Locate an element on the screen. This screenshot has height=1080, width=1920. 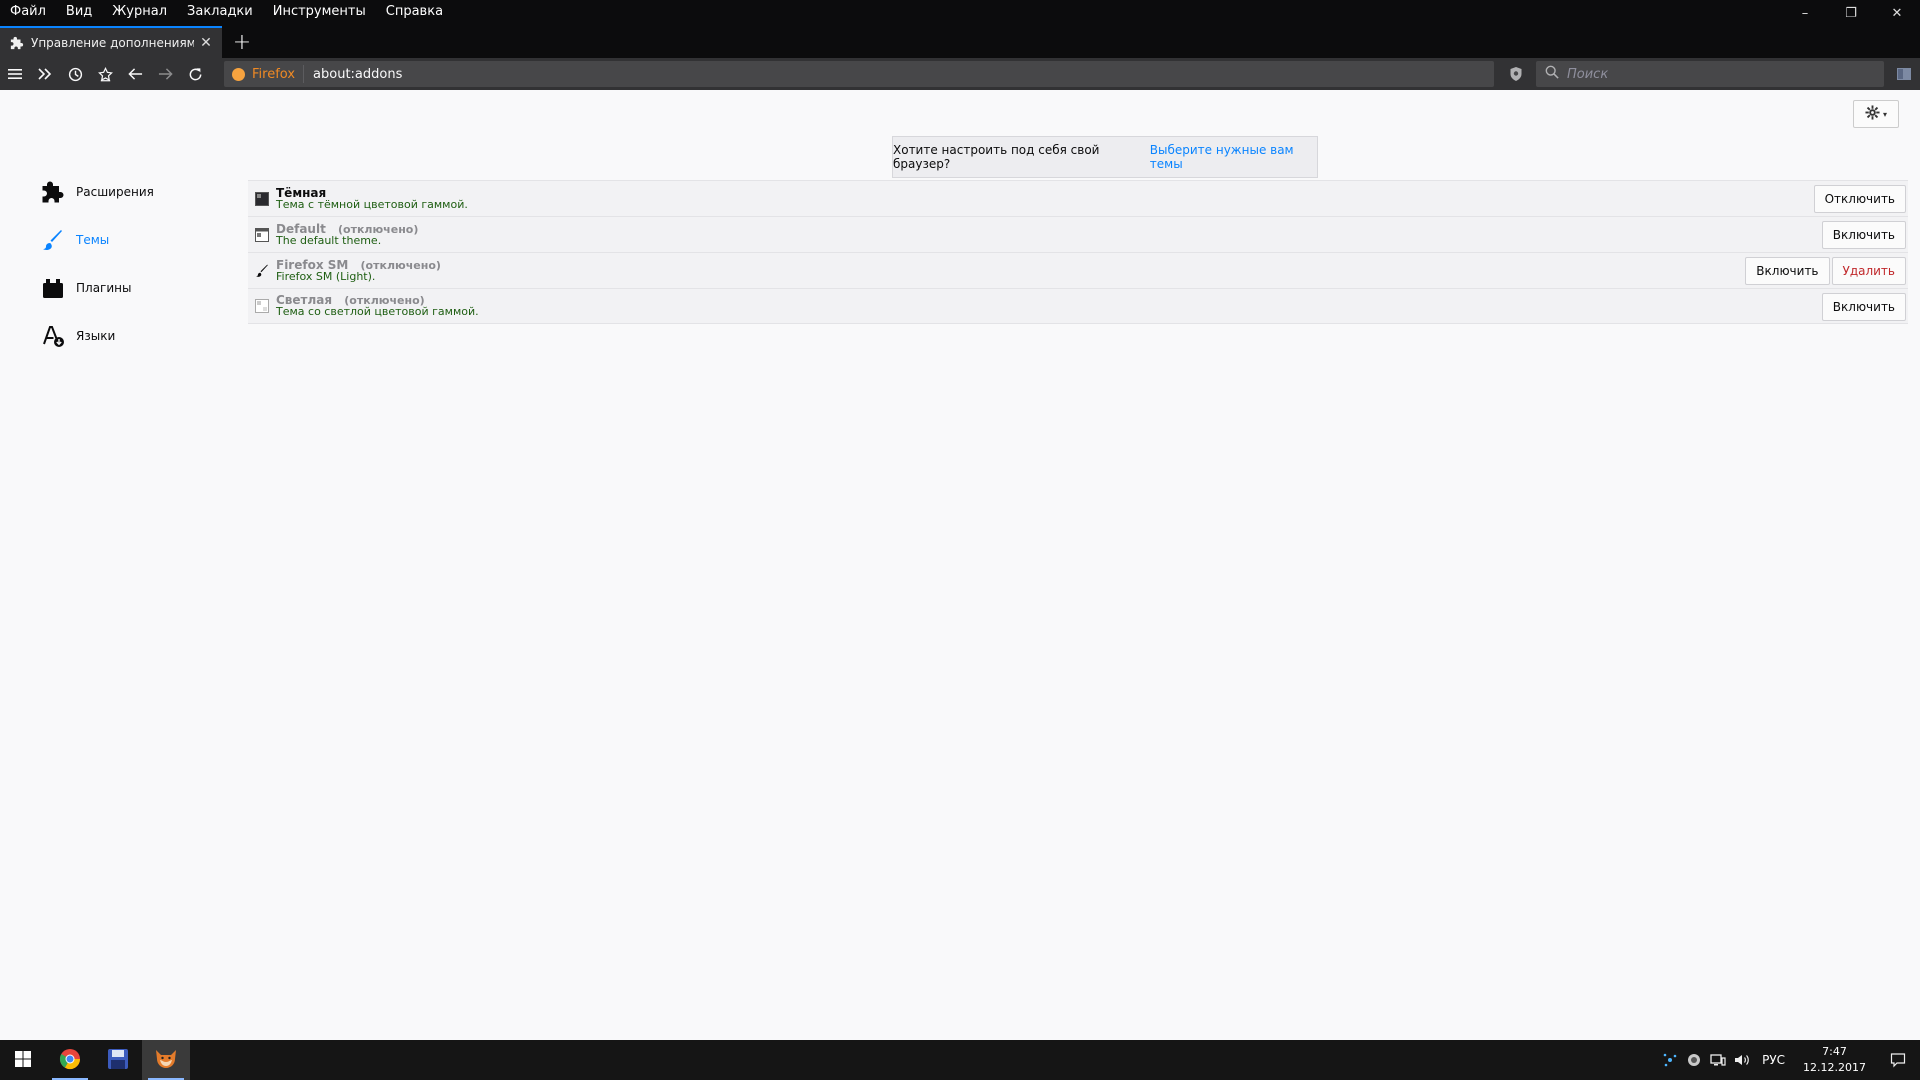
back-arrow-icon is located at coordinates (135, 74).